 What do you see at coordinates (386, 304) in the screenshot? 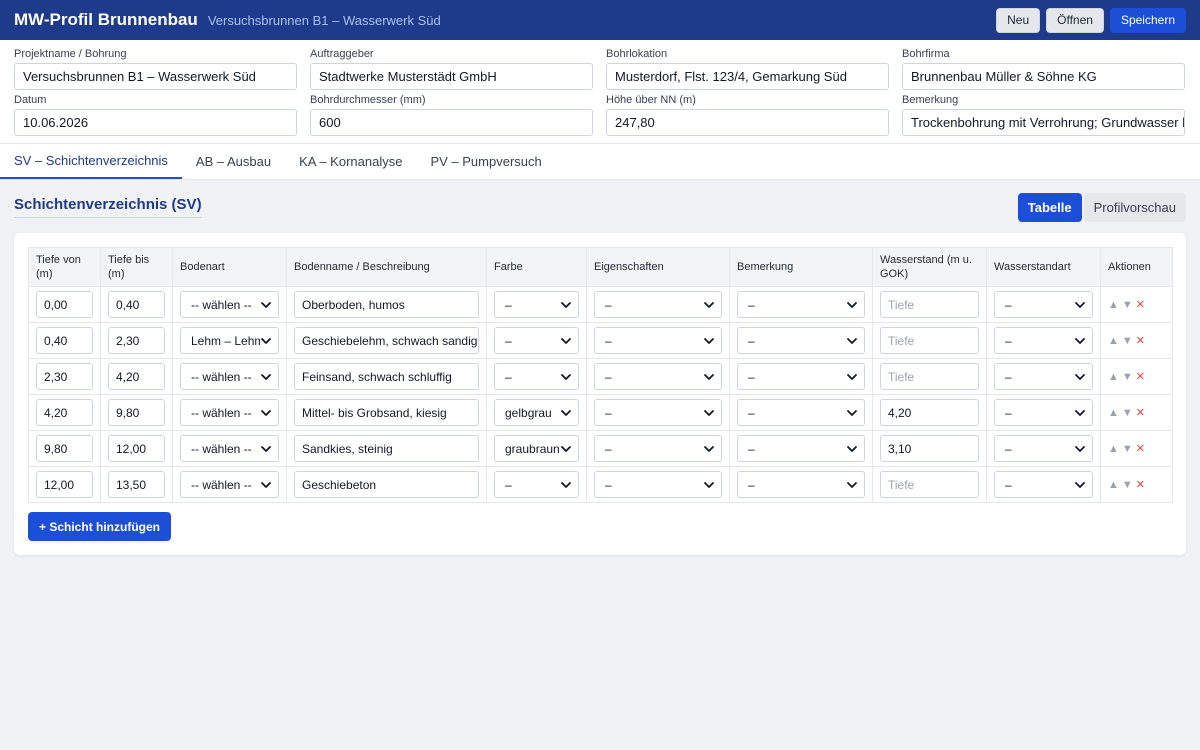
I see `soil-name-input: Oberboden, humos` at bounding box center [386, 304].